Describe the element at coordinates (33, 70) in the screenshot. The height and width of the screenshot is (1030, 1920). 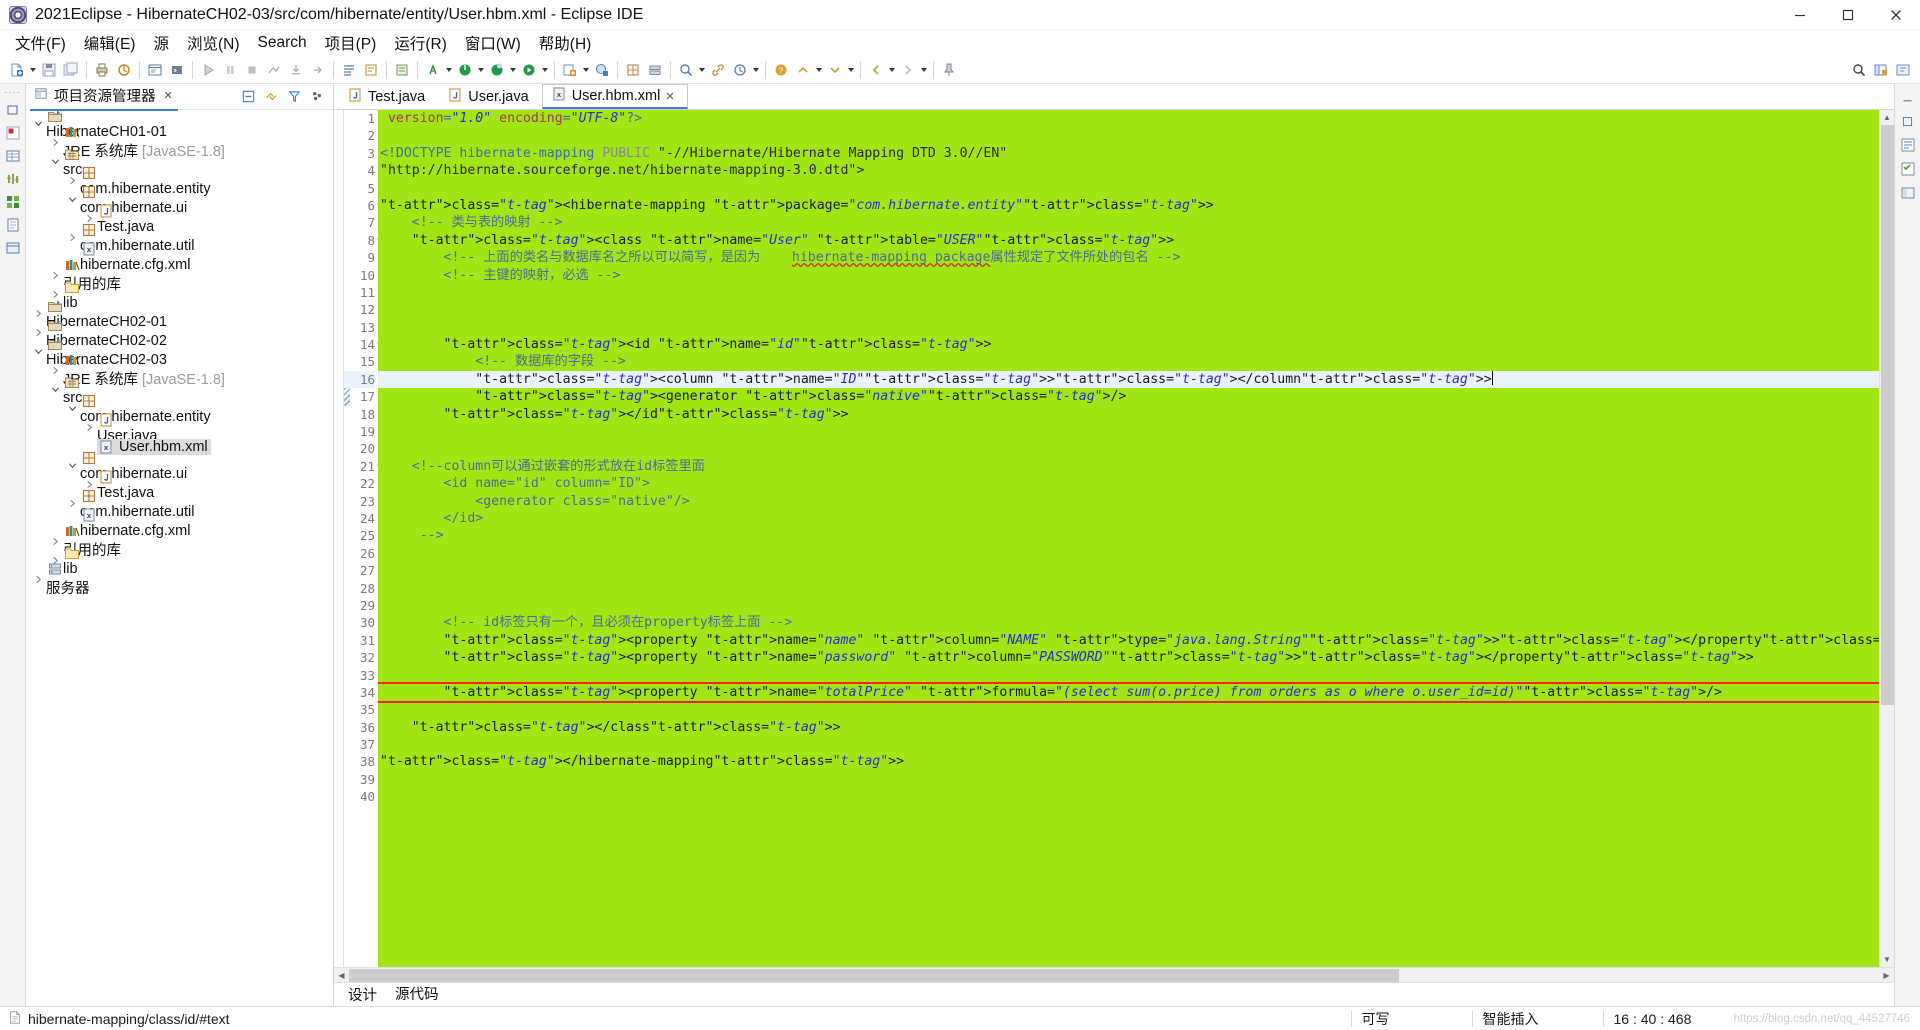
I see `new-dropdown-icon` at that location.